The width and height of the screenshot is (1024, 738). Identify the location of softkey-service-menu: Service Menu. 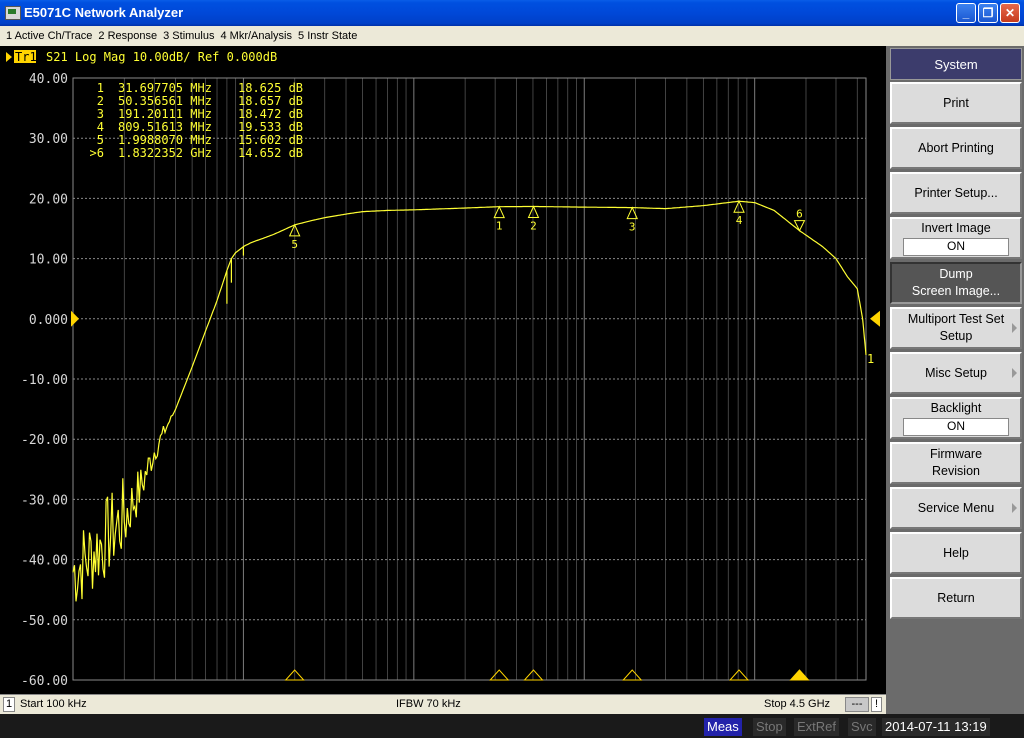
(956, 508).